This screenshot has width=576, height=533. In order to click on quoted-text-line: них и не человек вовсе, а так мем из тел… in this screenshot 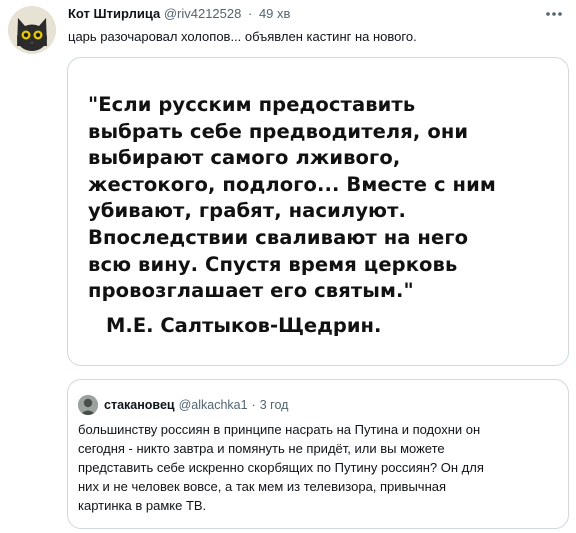, I will do `click(262, 486)`.